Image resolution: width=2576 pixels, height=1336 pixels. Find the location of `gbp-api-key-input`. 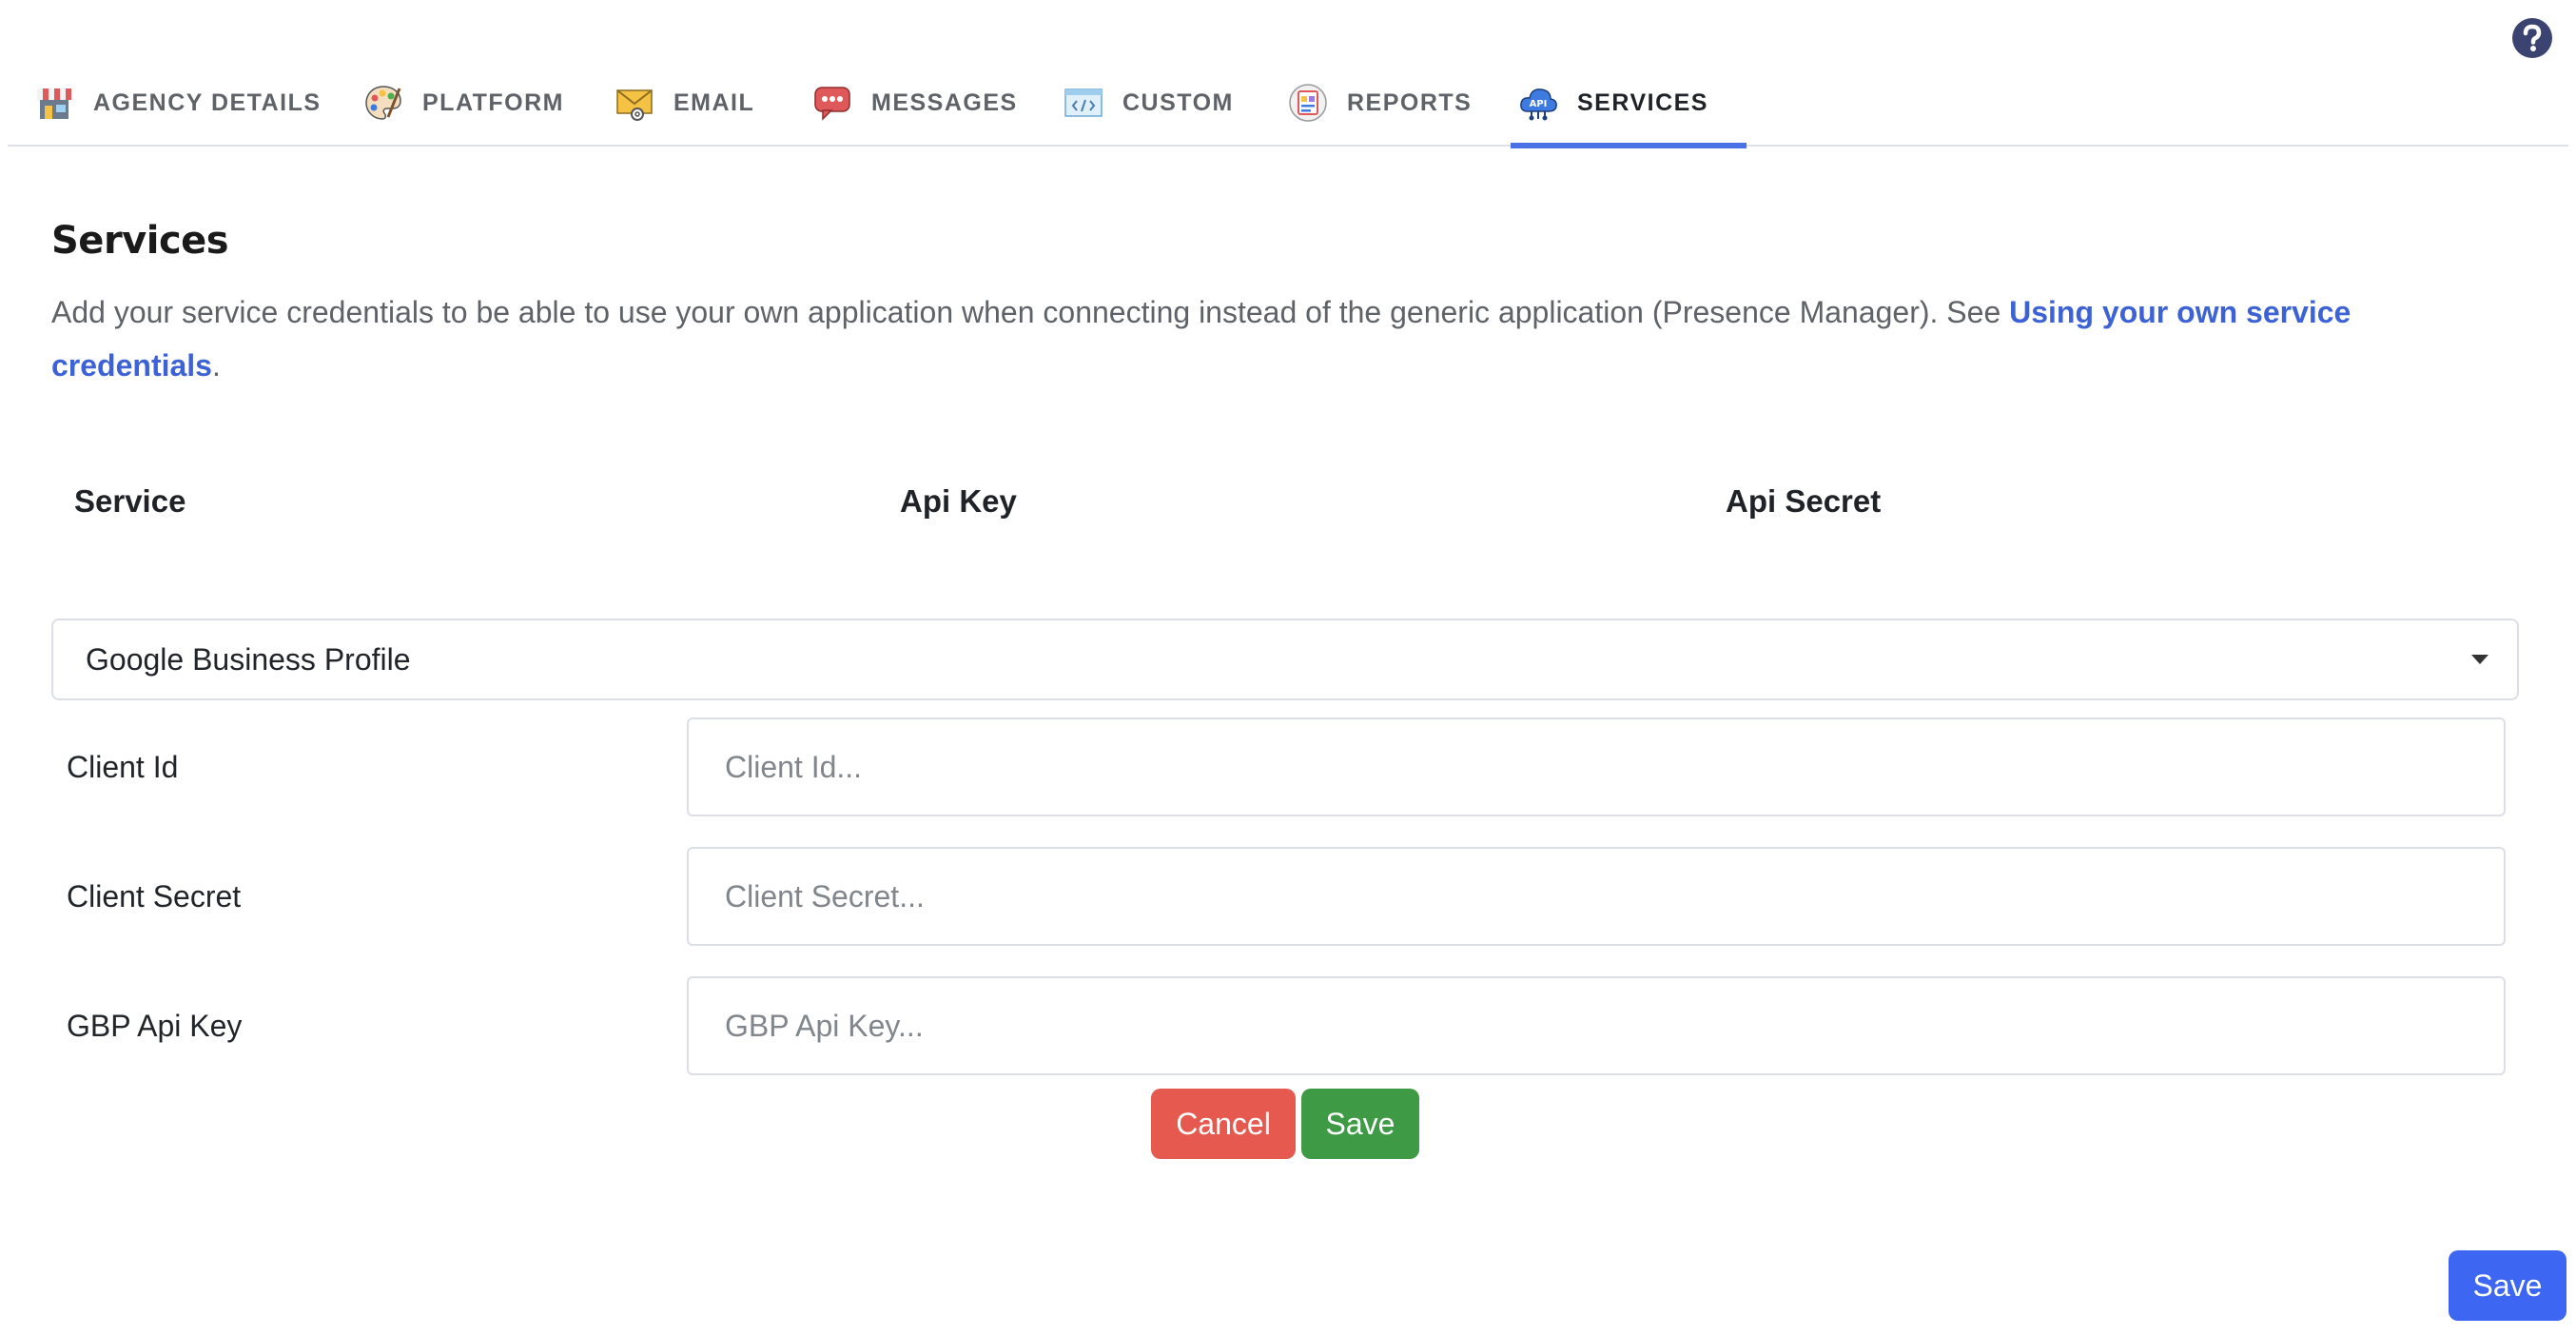

gbp-api-key-input is located at coordinates (1596, 1025).